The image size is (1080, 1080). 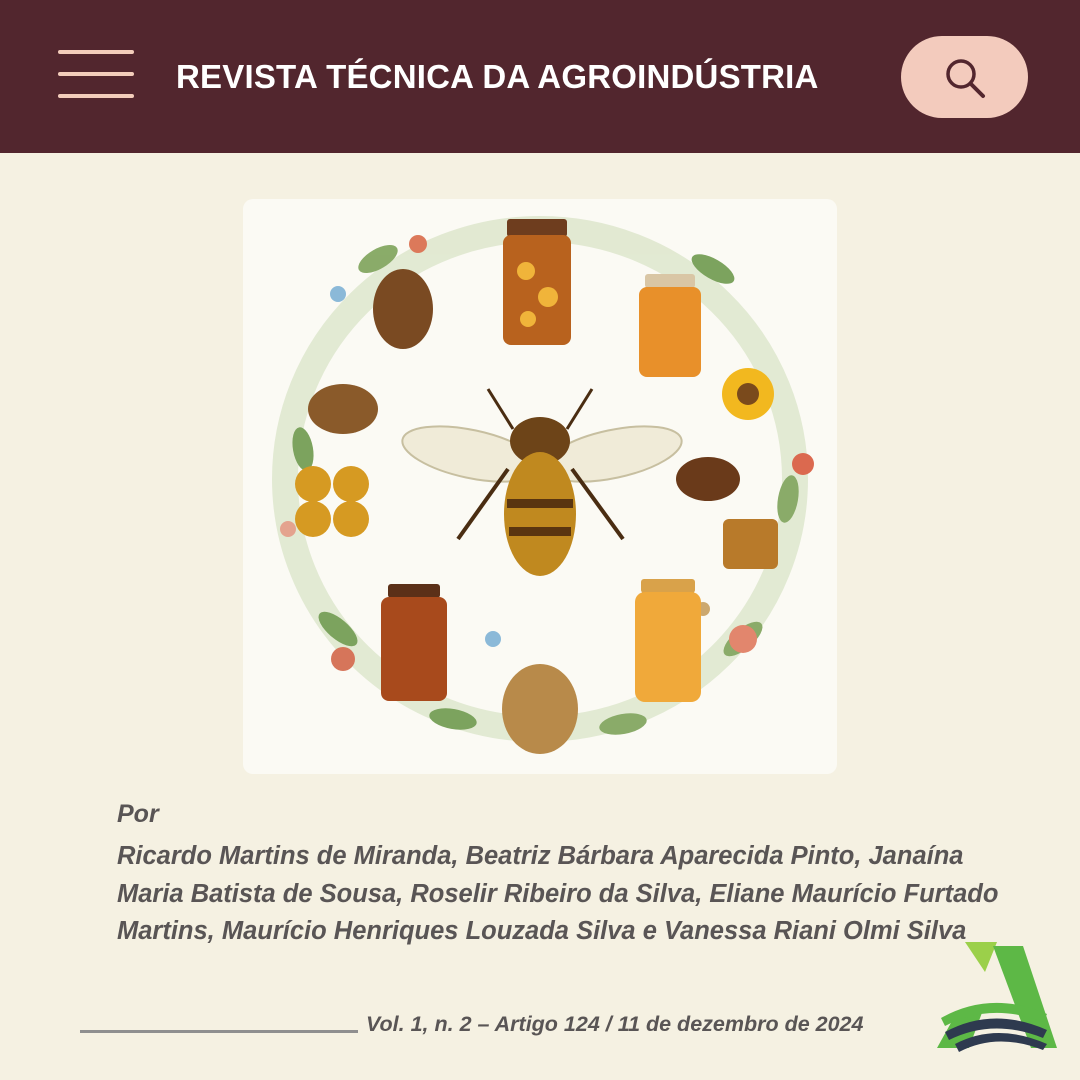 What do you see at coordinates (997, 997) in the screenshot?
I see `agroindustry-logo` at bounding box center [997, 997].